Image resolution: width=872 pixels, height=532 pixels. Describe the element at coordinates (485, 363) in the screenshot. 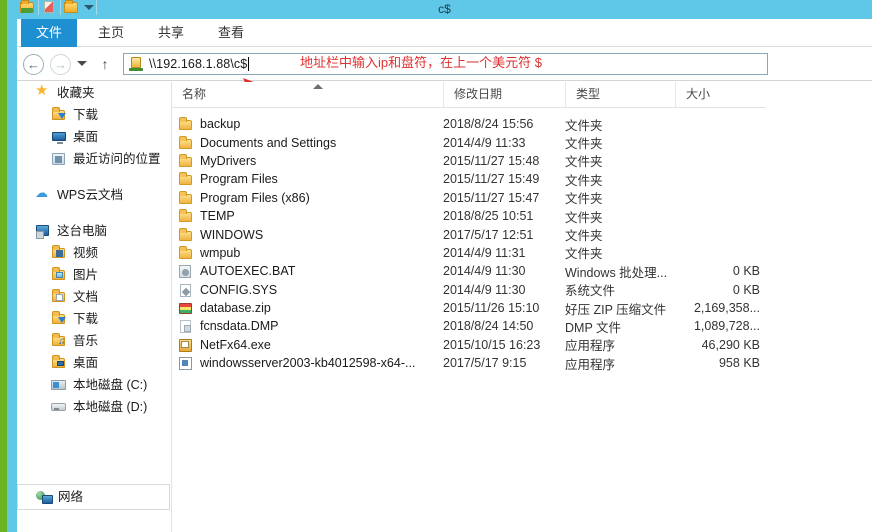

I see `file-date-cell: 2017/5/17 9:15` at that location.